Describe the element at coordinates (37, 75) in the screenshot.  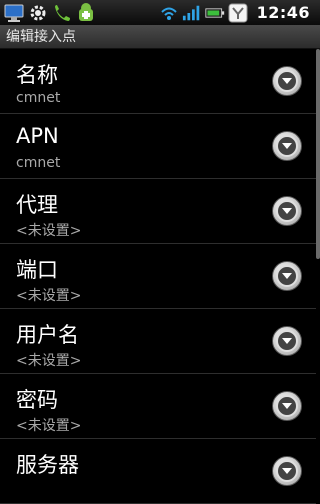
I see `field-title: 名称` at that location.